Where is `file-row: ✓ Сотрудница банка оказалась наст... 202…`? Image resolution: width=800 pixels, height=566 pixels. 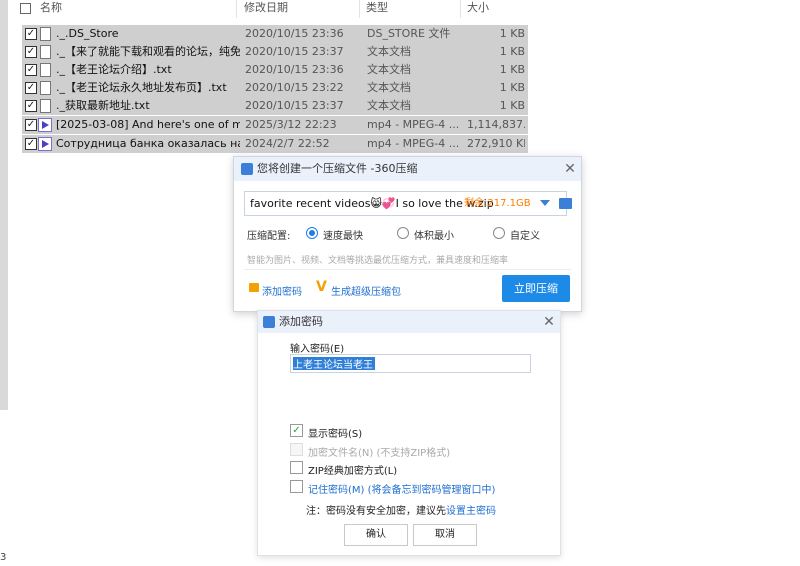
file-row: ✓ Сотрудница банка оказалась наст... 202… is located at coordinates (275, 144).